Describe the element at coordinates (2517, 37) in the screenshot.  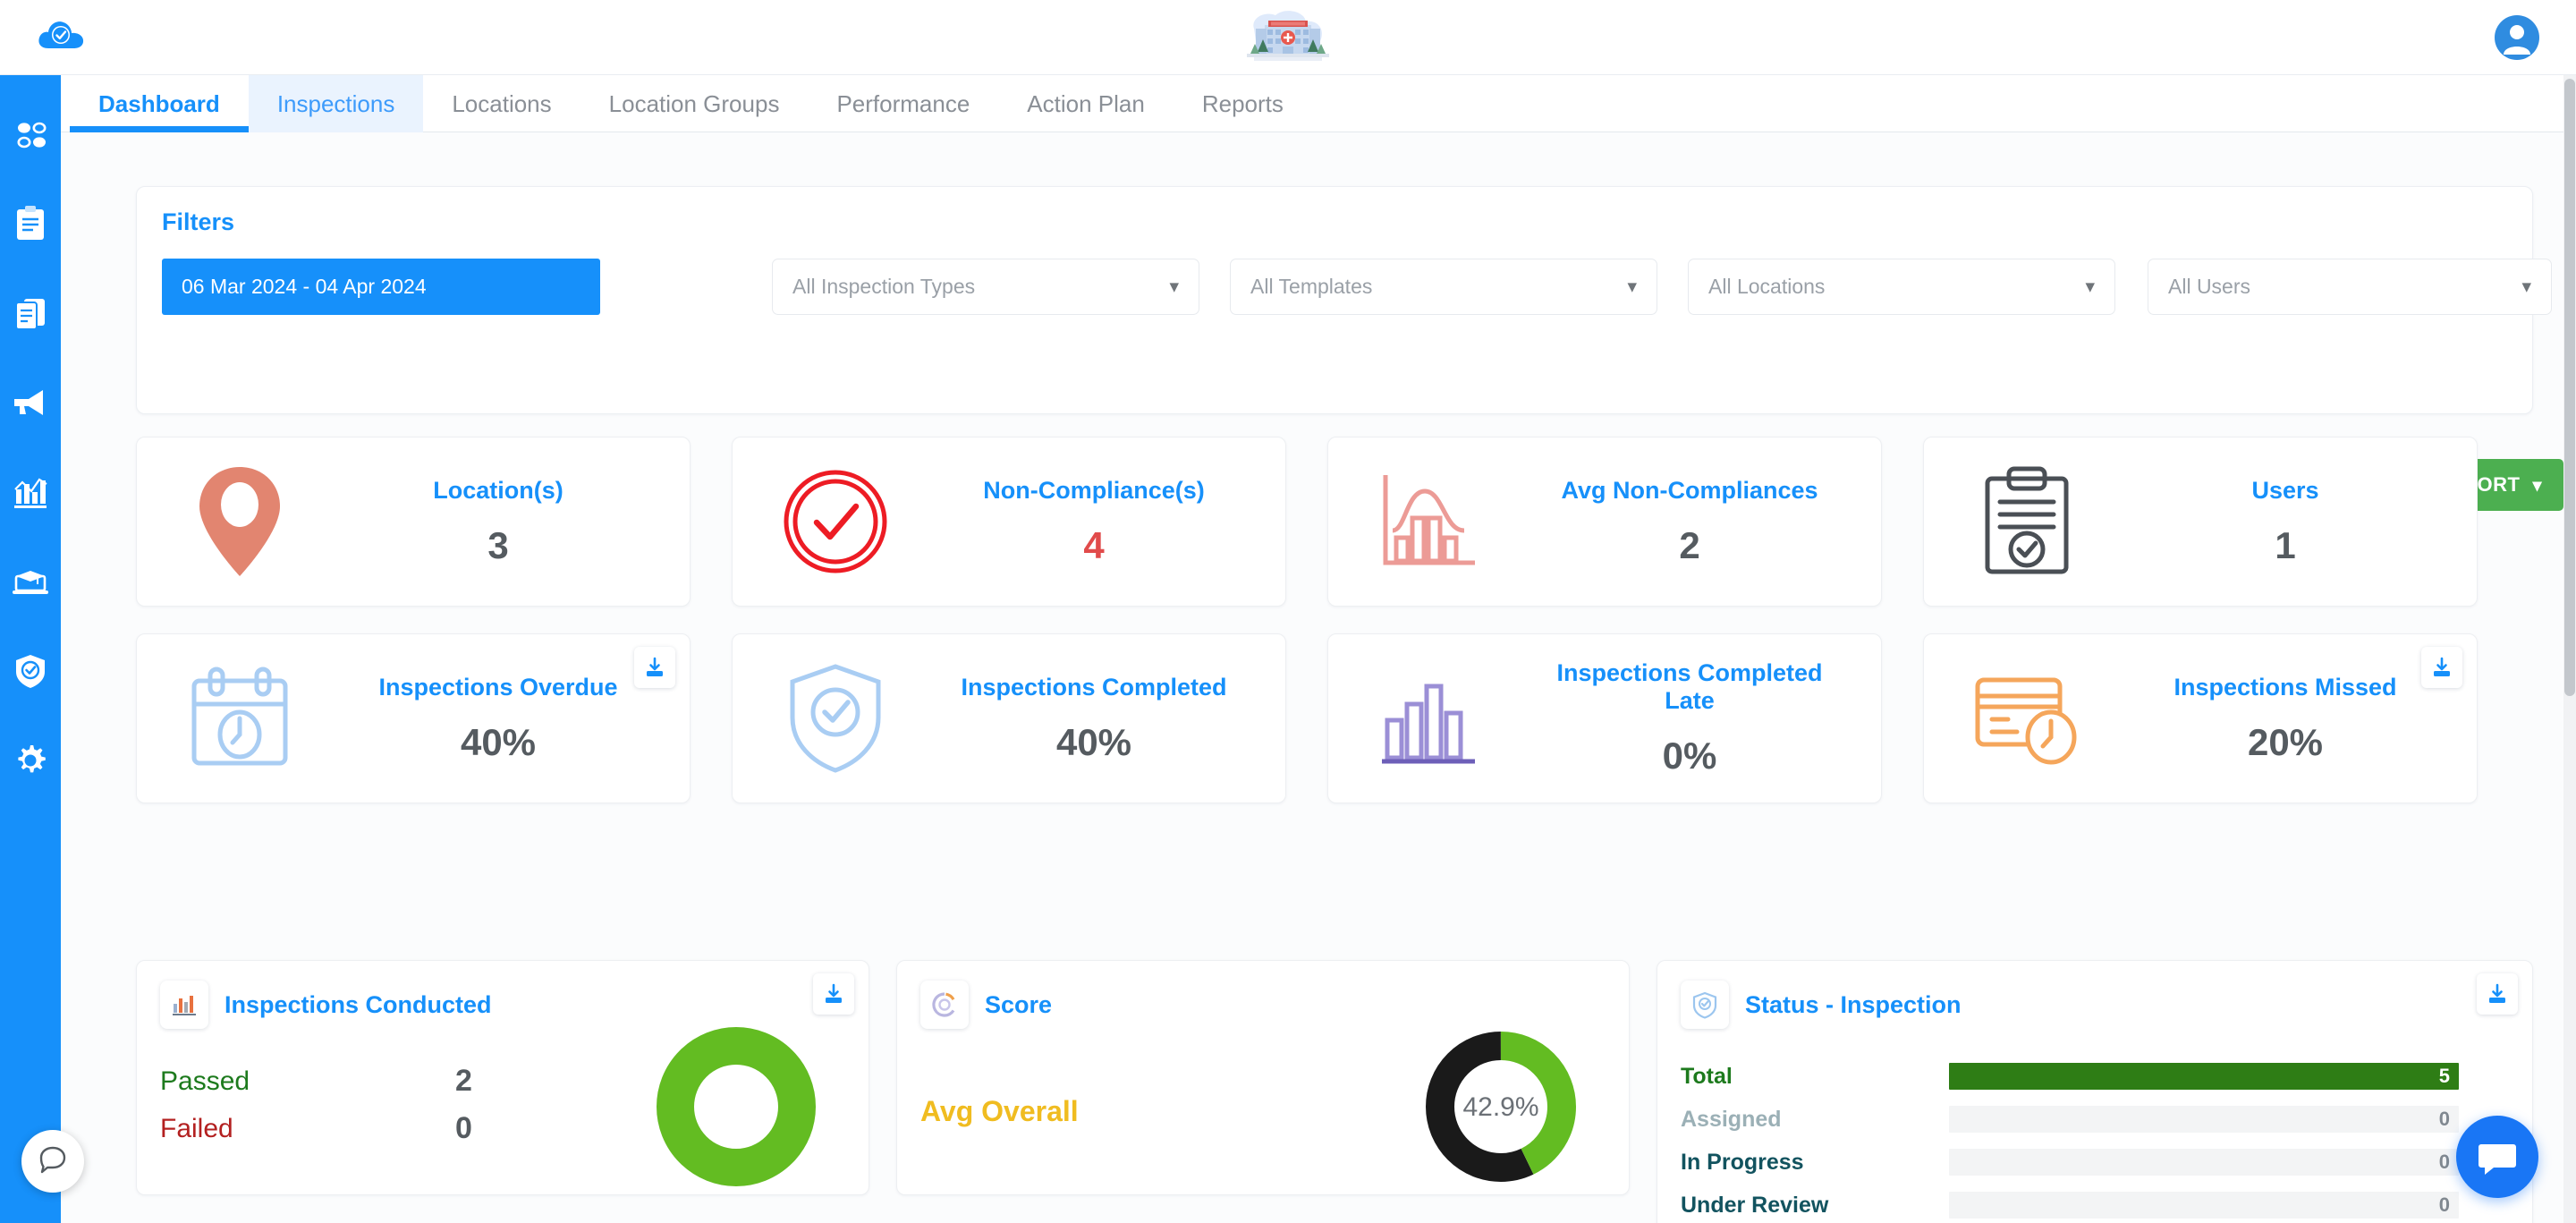
I see `user-avatar-icon` at that location.